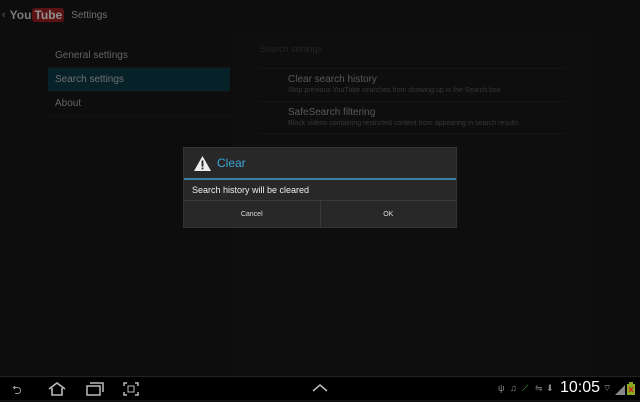 This screenshot has height=402, width=640. What do you see at coordinates (580, 387) in the screenshot?
I see `clock: 10:05` at bounding box center [580, 387].